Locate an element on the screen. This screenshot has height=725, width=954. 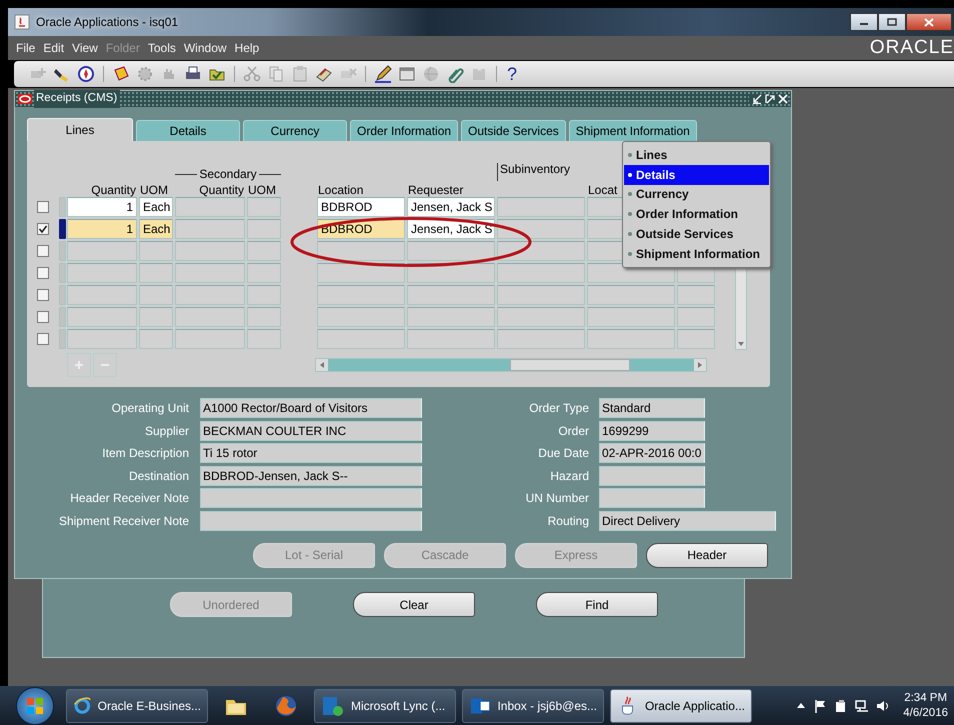
form-title: Receipts (CMS) is located at coordinates (77, 99).